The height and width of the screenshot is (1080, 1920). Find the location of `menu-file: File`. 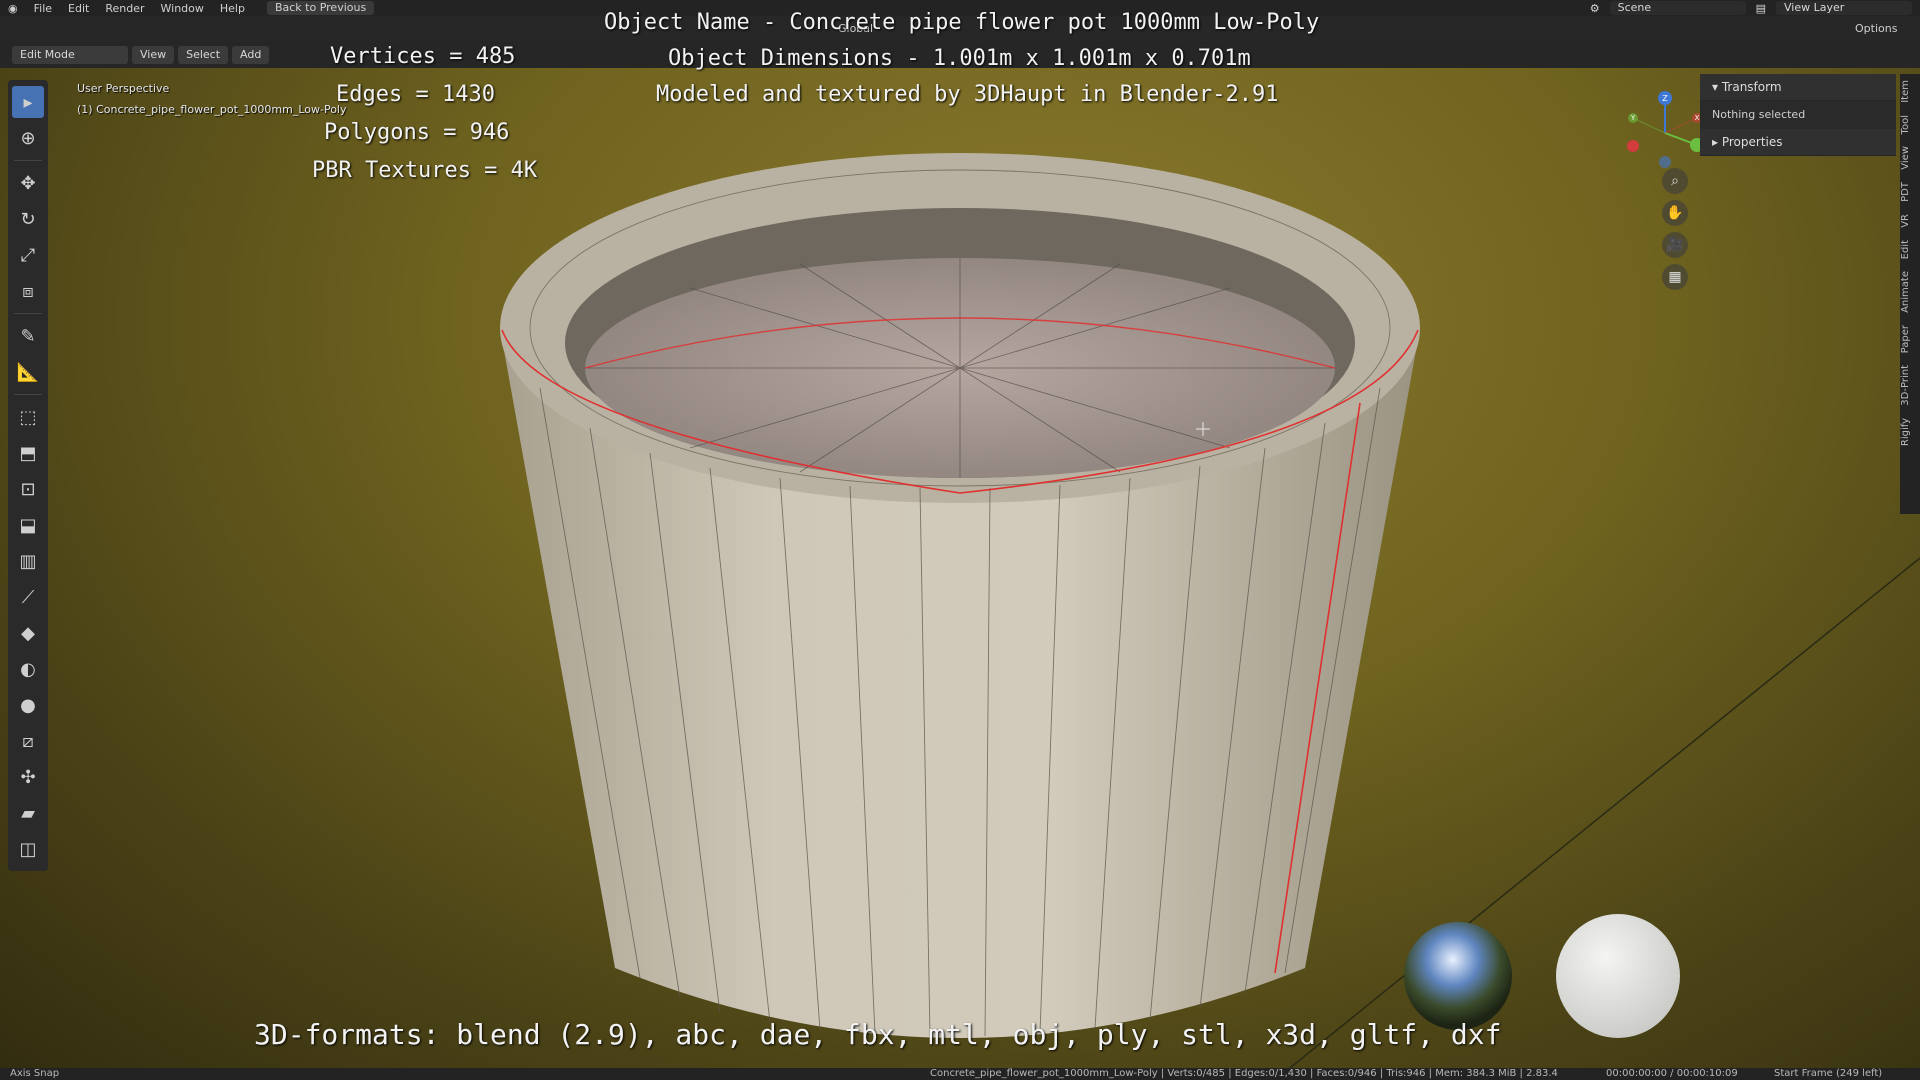

menu-file: File is located at coordinates (43, 8).